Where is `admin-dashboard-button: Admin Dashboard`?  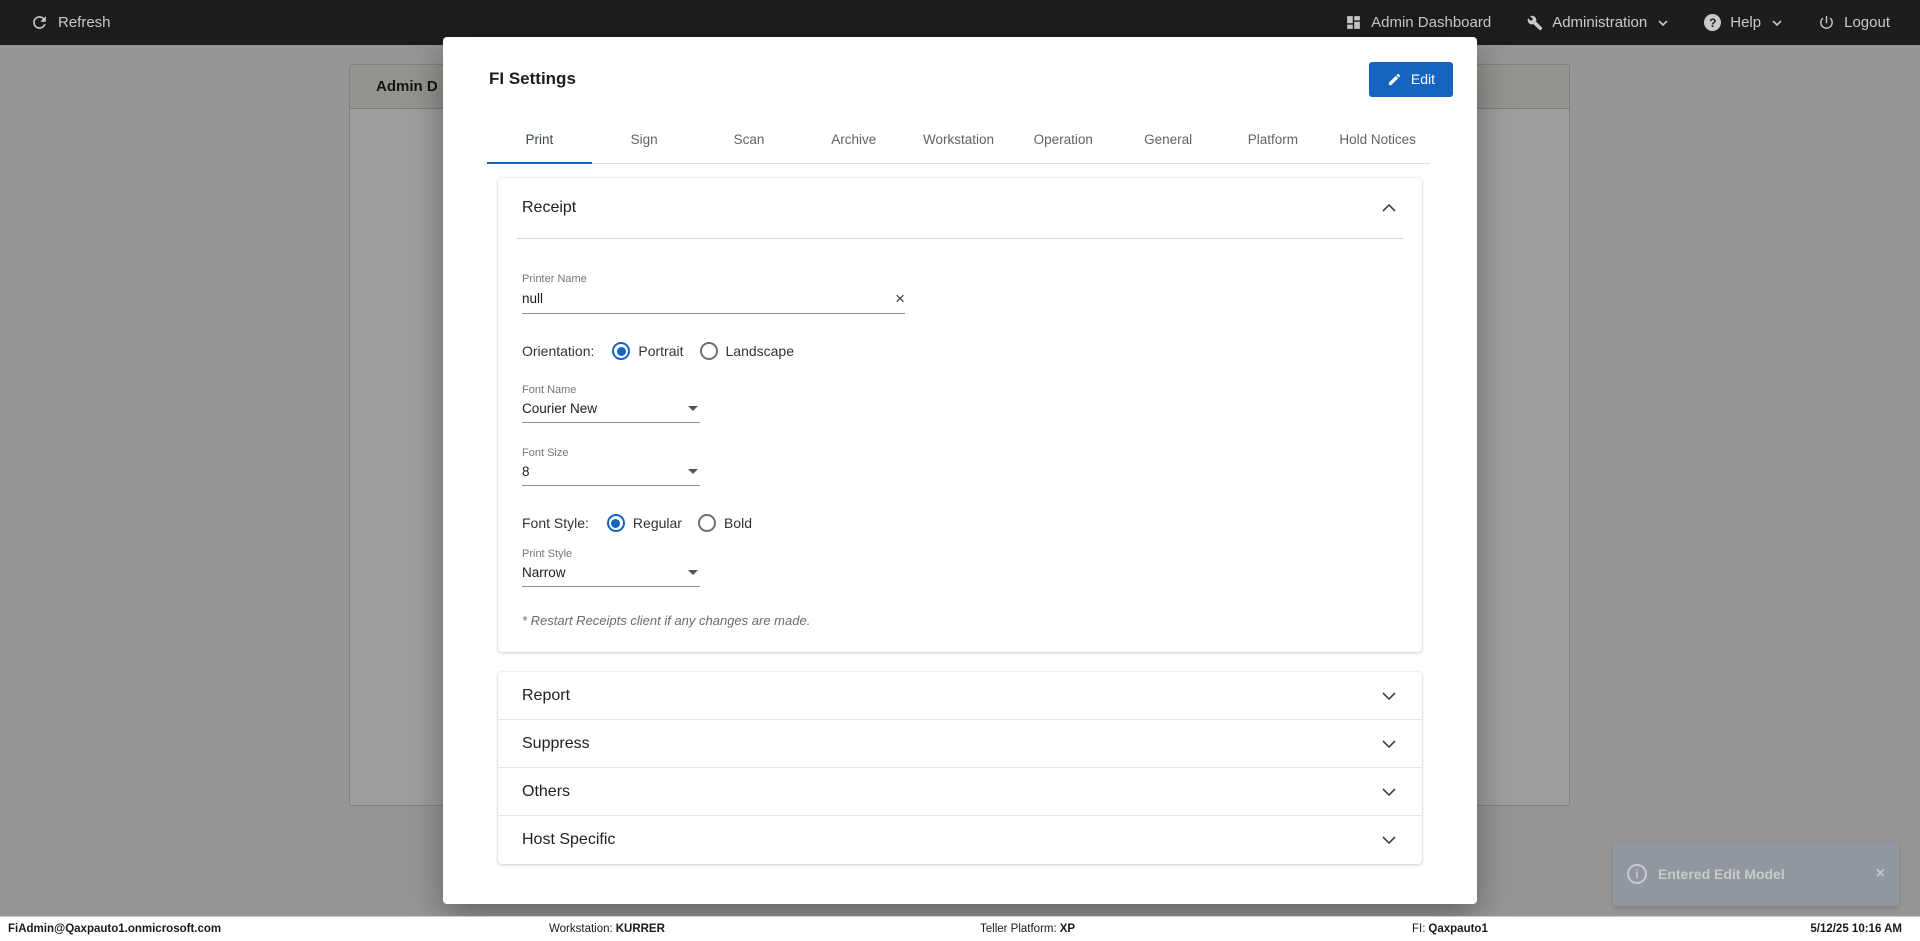
admin-dashboard-button: Admin Dashboard is located at coordinates (1418, 22).